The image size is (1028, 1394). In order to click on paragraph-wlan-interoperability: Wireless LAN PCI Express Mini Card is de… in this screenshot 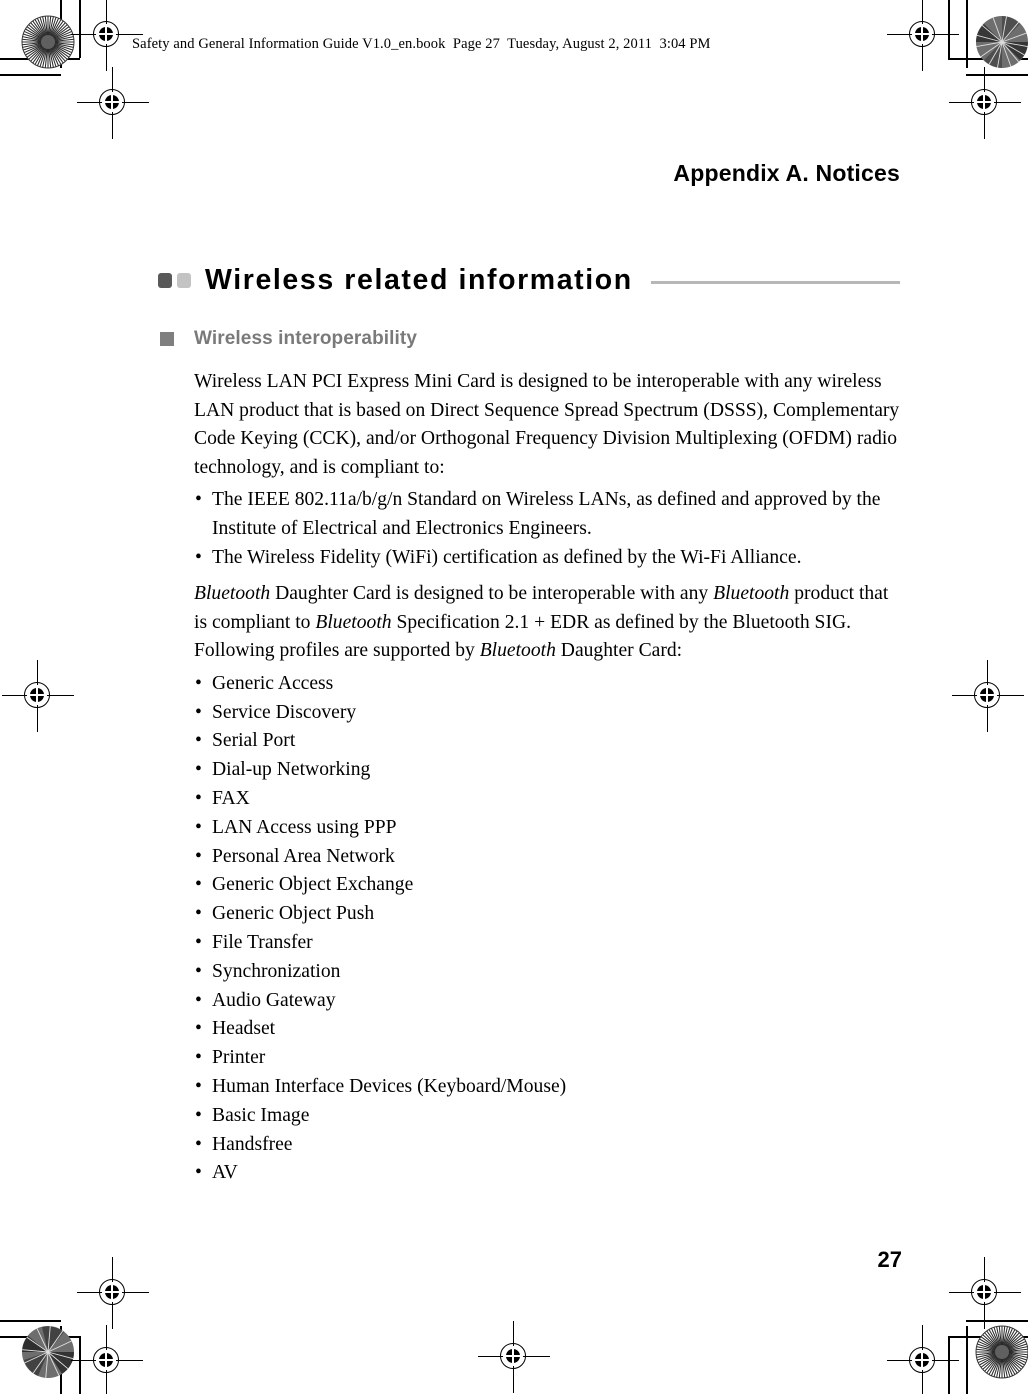, I will do `click(547, 424)`.